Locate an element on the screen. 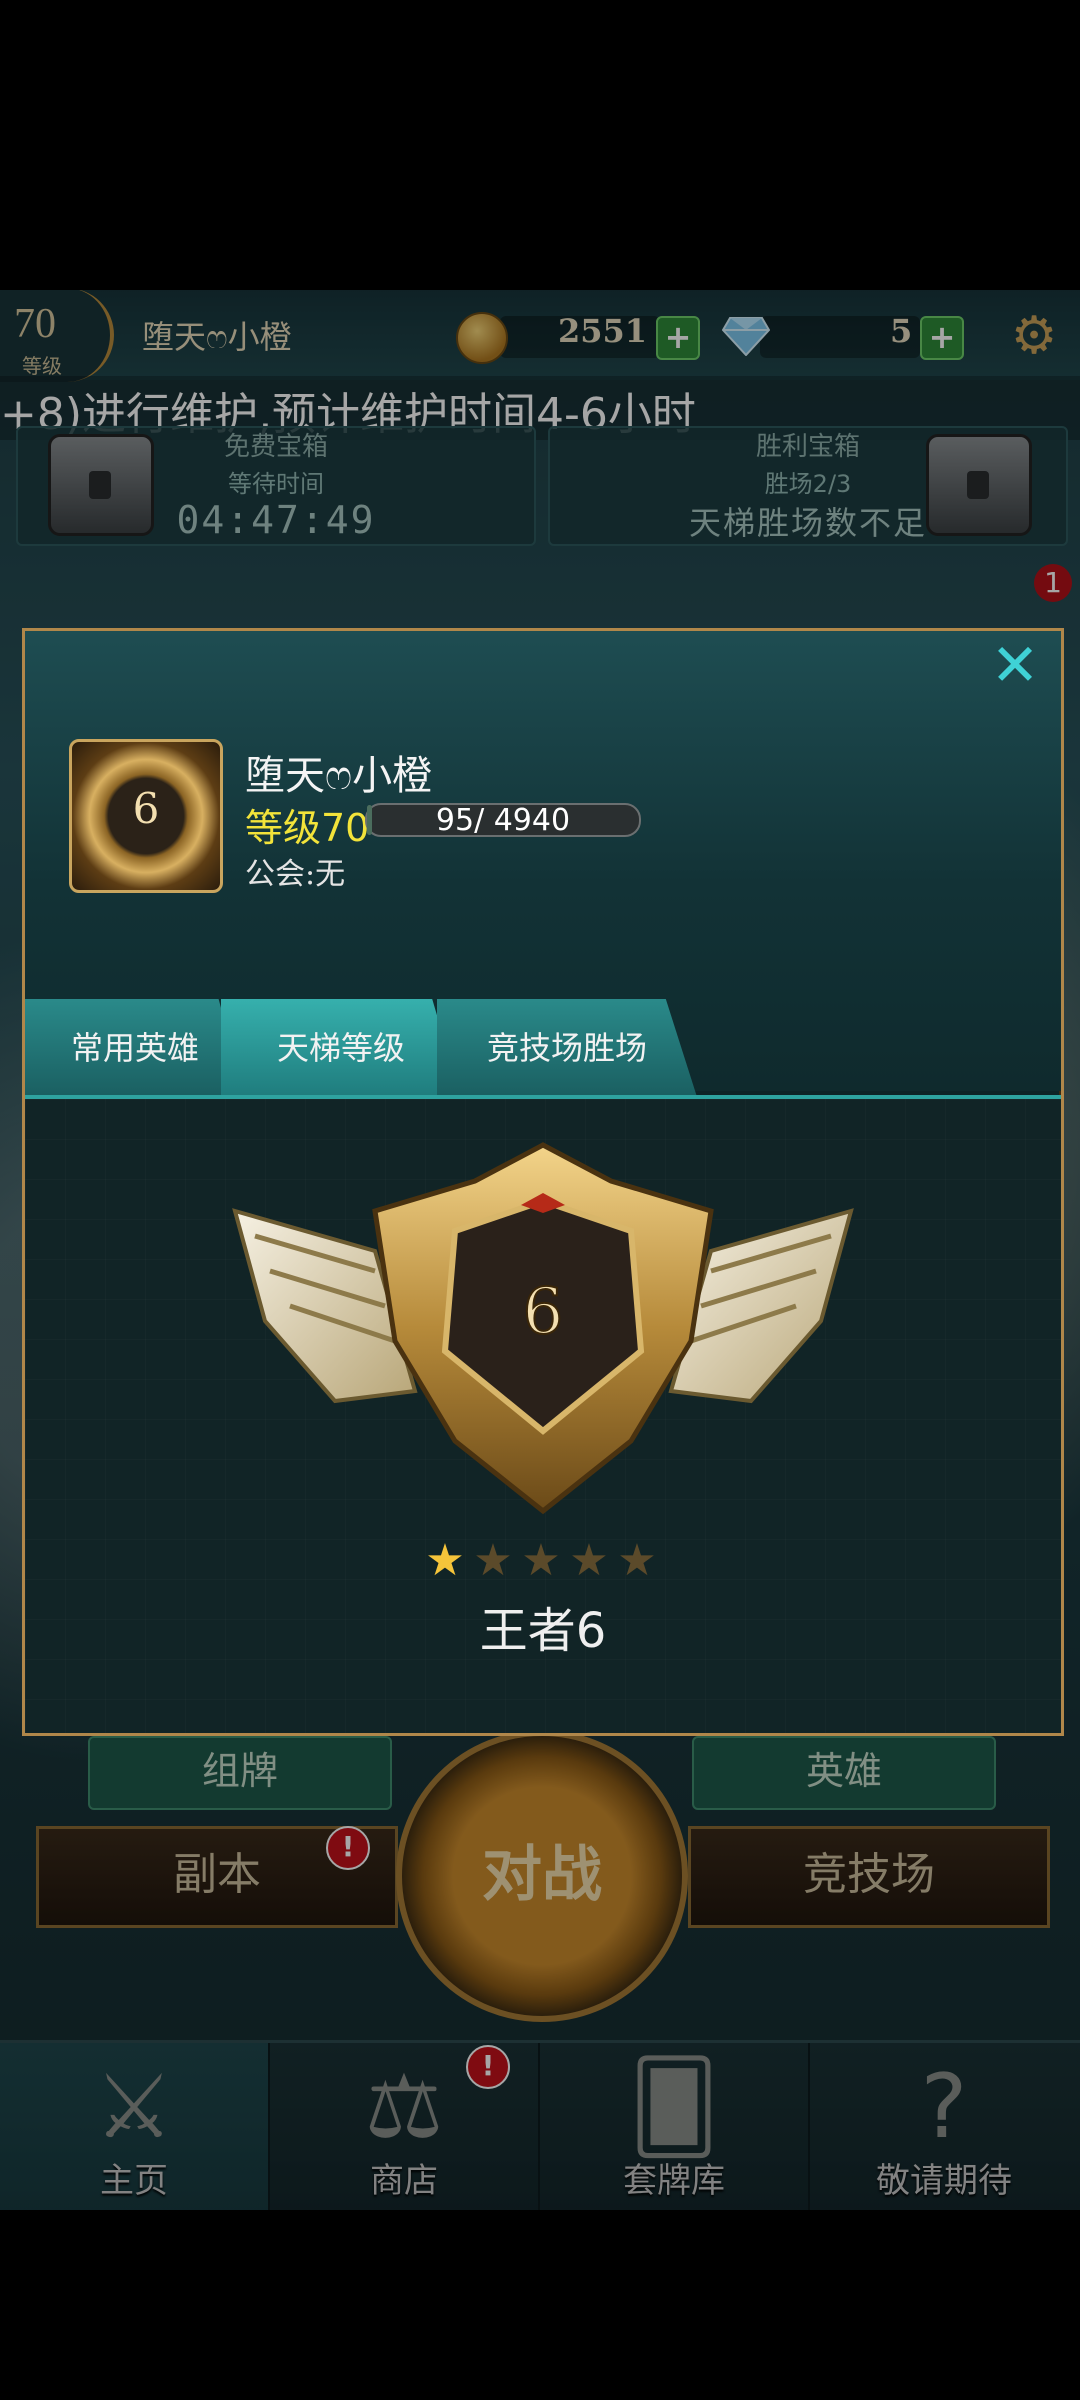 The height and width of the screenshot is (2400, 1080). rank-emblem-icon: 6 is located at coordinates (543, 1328).